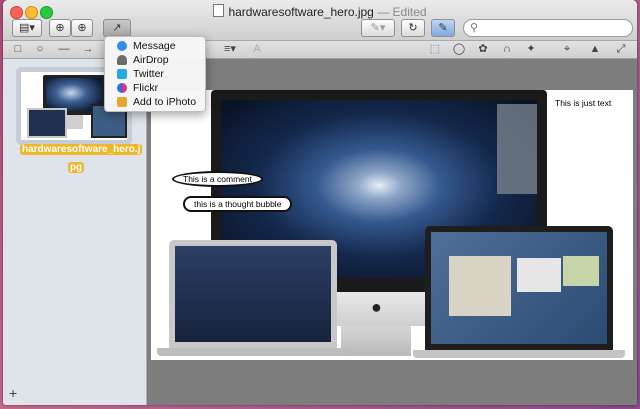  What do you see at coordinates (257, 49) in the screenshot?
I see `font-icon: A` at bounding box center [257, 49].